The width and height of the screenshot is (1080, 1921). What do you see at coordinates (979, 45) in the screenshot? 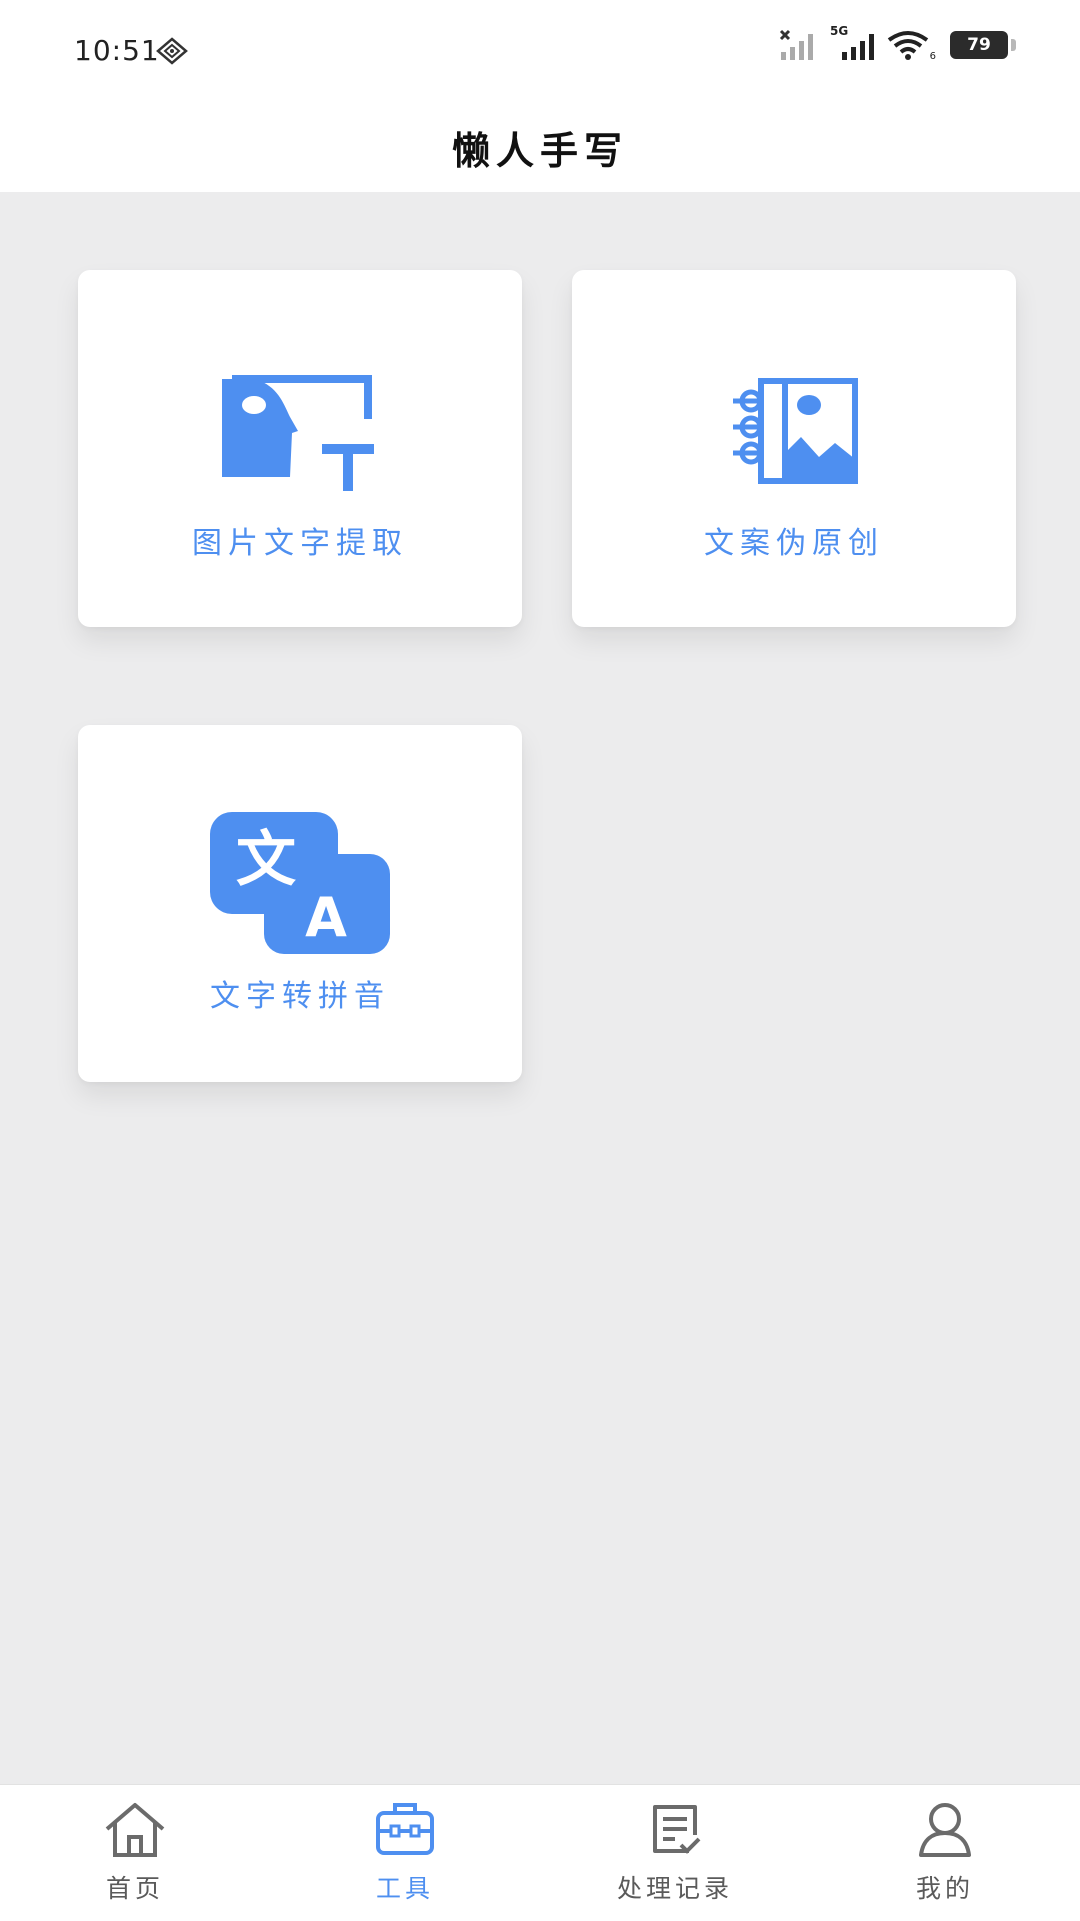
I see `battery-level: 79` at bounding box center [979, 45].